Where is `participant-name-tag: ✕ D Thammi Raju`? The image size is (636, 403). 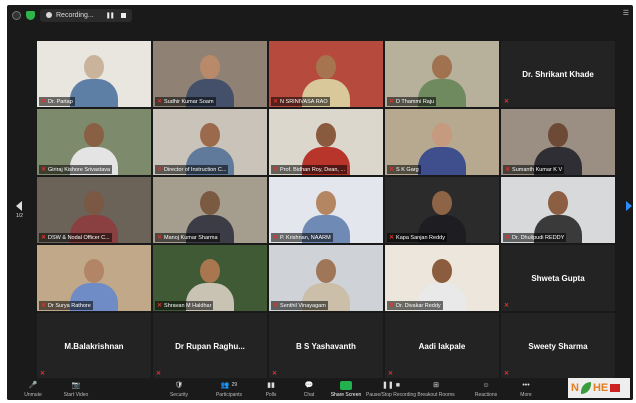
participant-name-tag: ✕ D Thammi Raju is located at coordinates (412, 101).